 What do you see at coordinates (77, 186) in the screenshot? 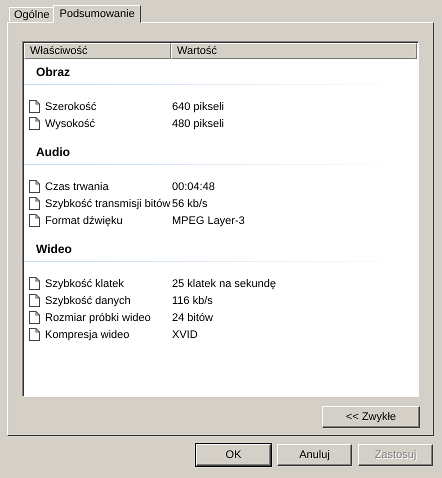
I see `property-name: Czas trwania` at bounding box center [77, 186].